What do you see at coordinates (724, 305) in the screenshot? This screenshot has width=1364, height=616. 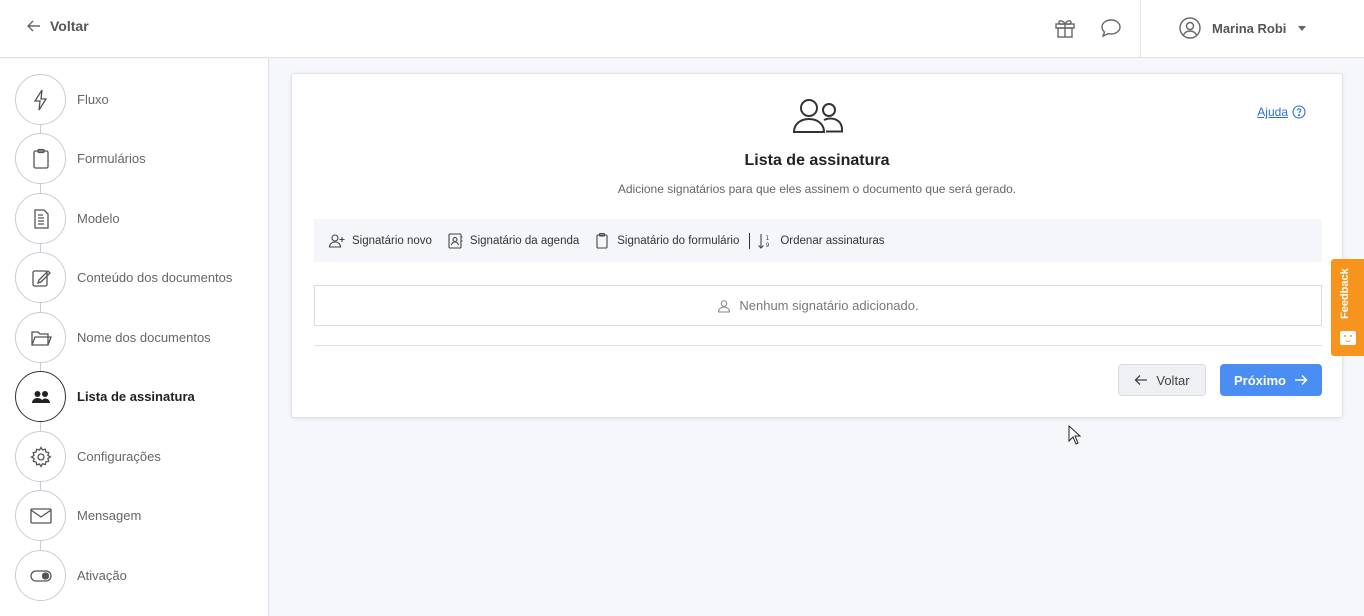 I see `user-icon` at bounding box center [724, 305].